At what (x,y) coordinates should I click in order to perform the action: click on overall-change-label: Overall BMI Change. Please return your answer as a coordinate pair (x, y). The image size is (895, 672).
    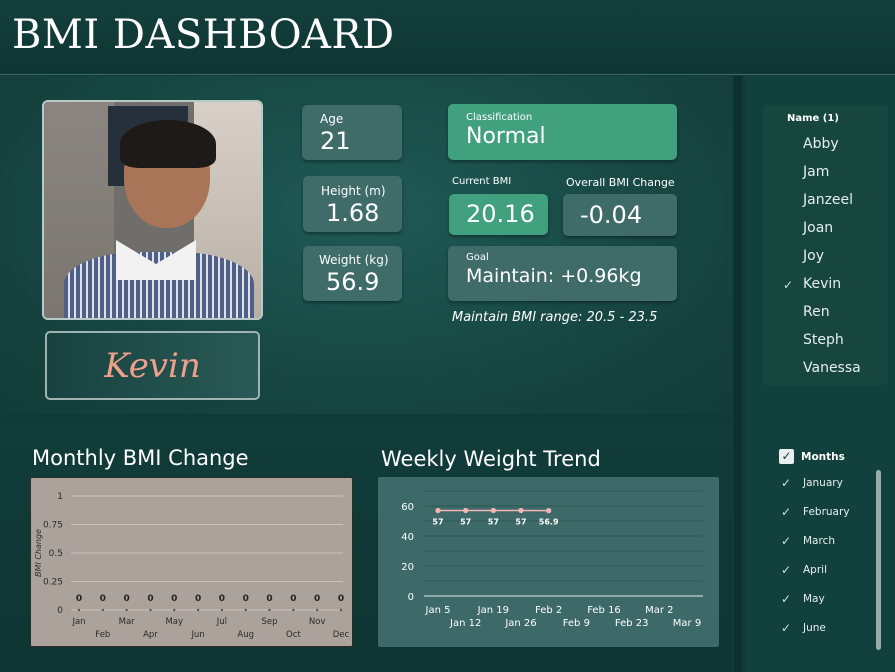
    Looking at the image, I should click on (620, 182).